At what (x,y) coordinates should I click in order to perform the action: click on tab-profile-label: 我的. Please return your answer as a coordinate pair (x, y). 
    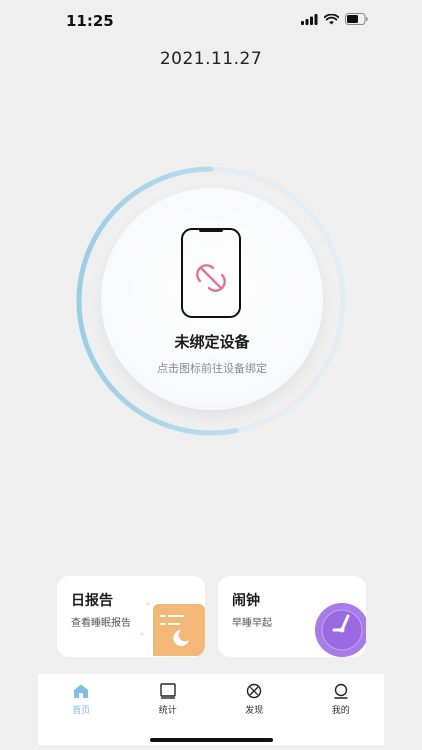
    Looking at the image, I should click on (340, 711).